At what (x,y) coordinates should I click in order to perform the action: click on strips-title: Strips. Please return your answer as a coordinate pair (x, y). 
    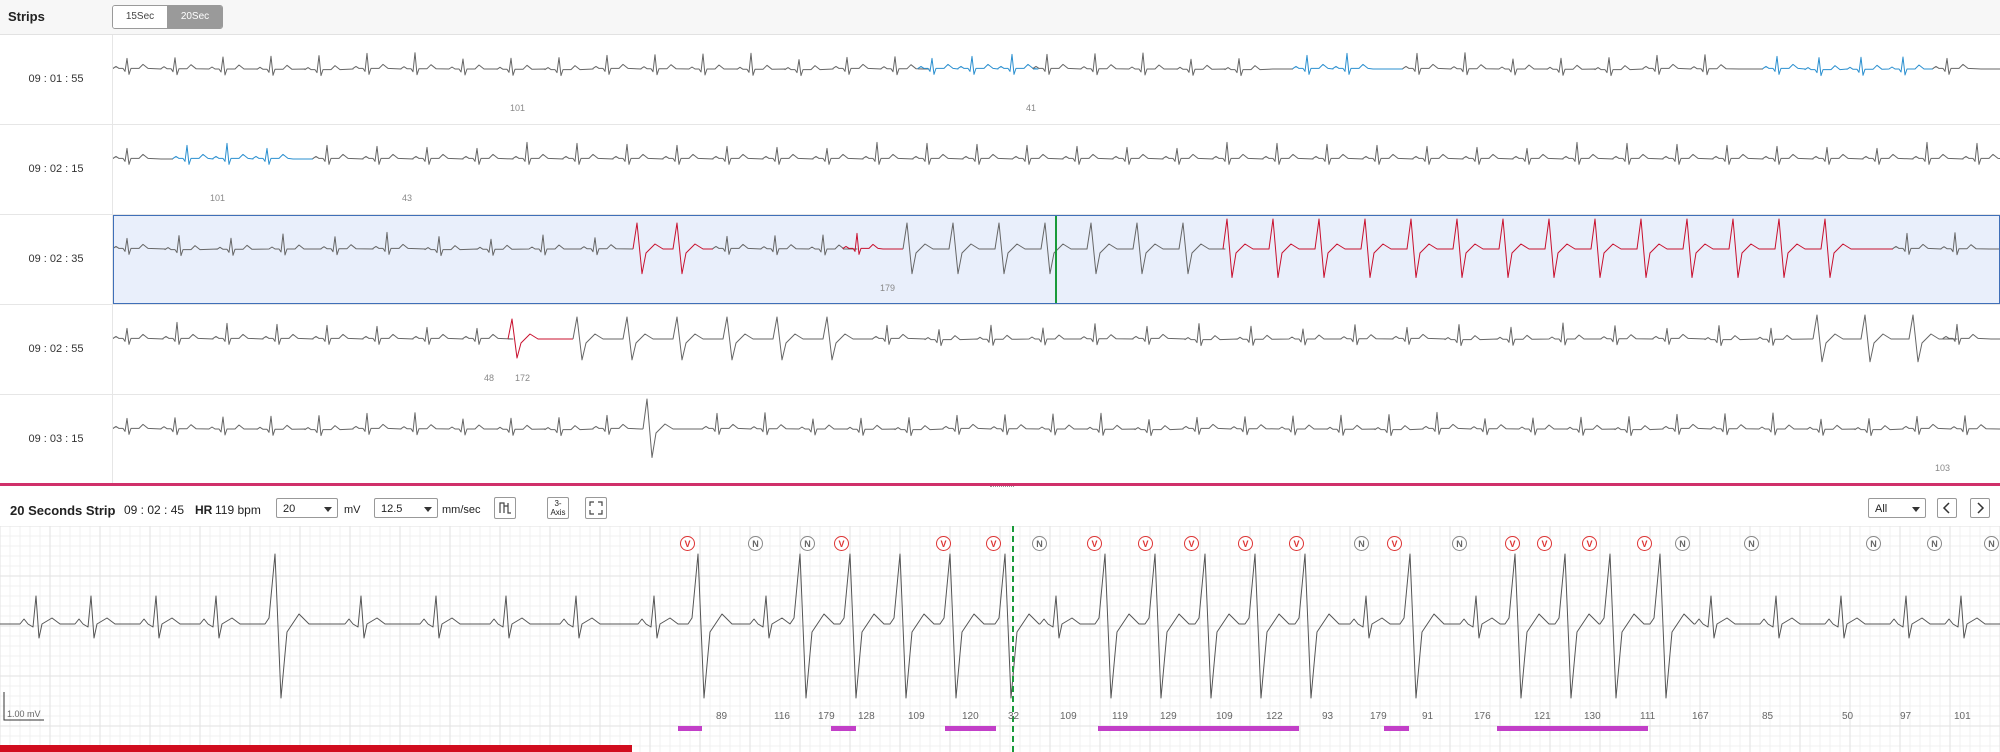
    Looking at the image, I should click on (26, 16).